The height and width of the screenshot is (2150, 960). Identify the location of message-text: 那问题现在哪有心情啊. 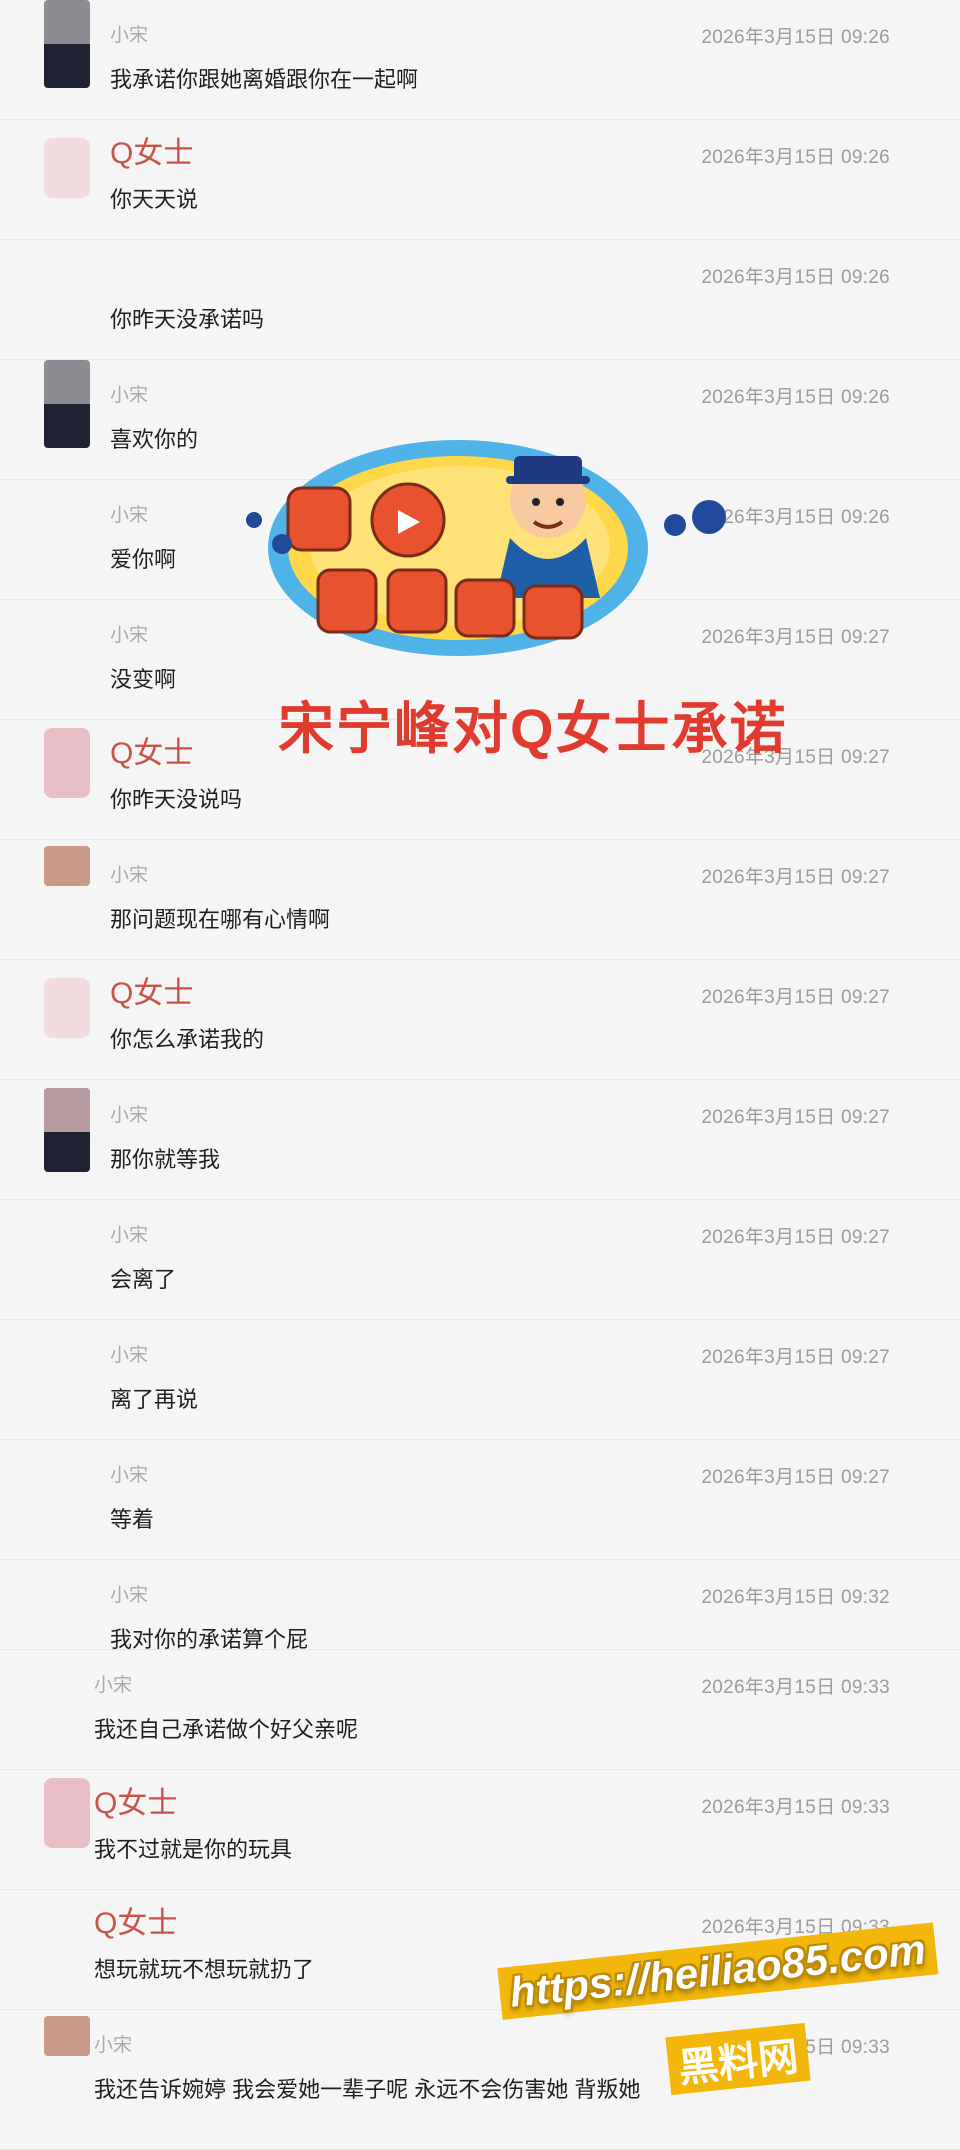
(220, 919).